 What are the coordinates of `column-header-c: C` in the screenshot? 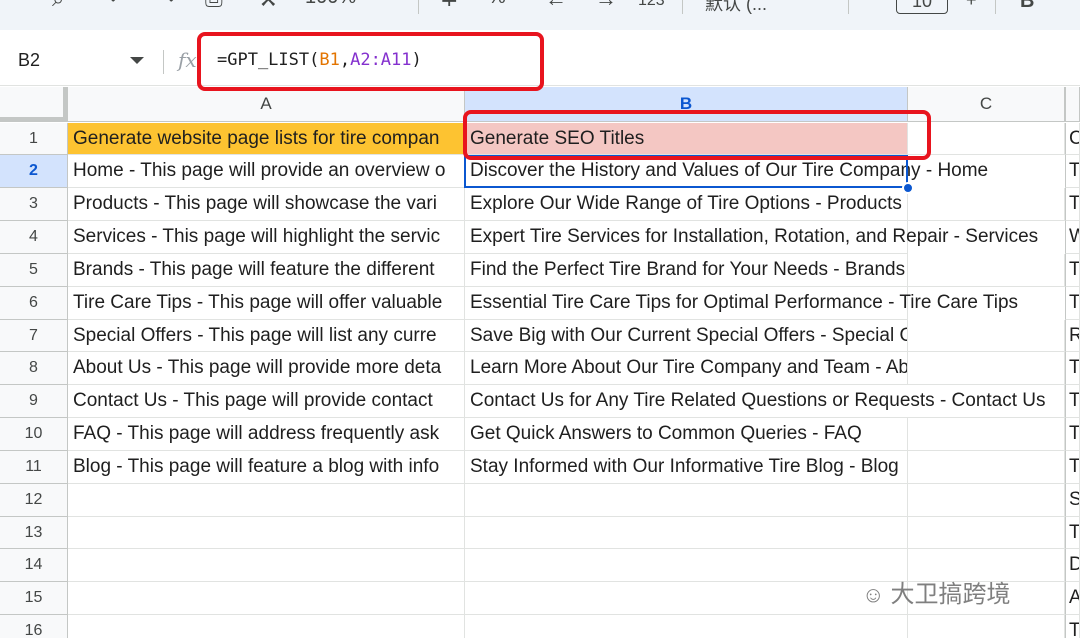 It's located at (986, 104).